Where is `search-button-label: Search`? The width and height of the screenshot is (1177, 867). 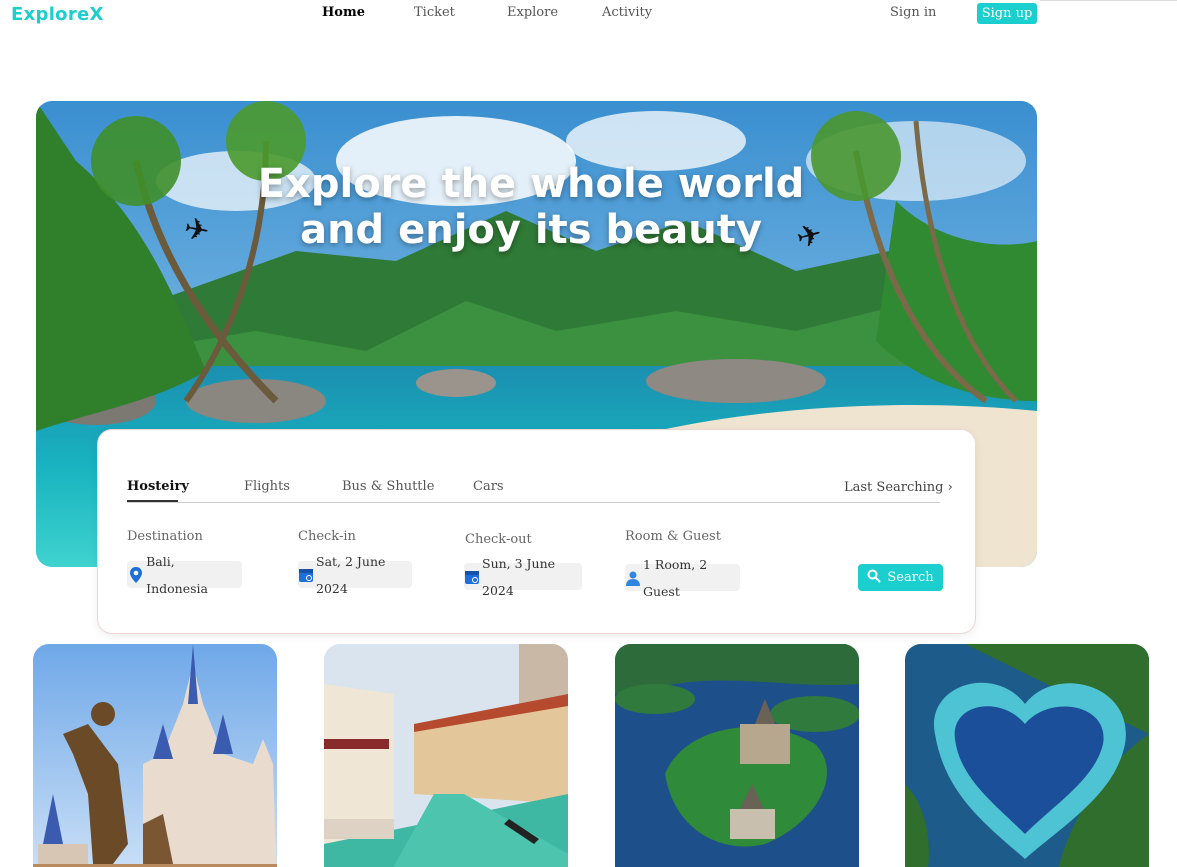 search-button-label: Search is located at coordinates (910, 577).